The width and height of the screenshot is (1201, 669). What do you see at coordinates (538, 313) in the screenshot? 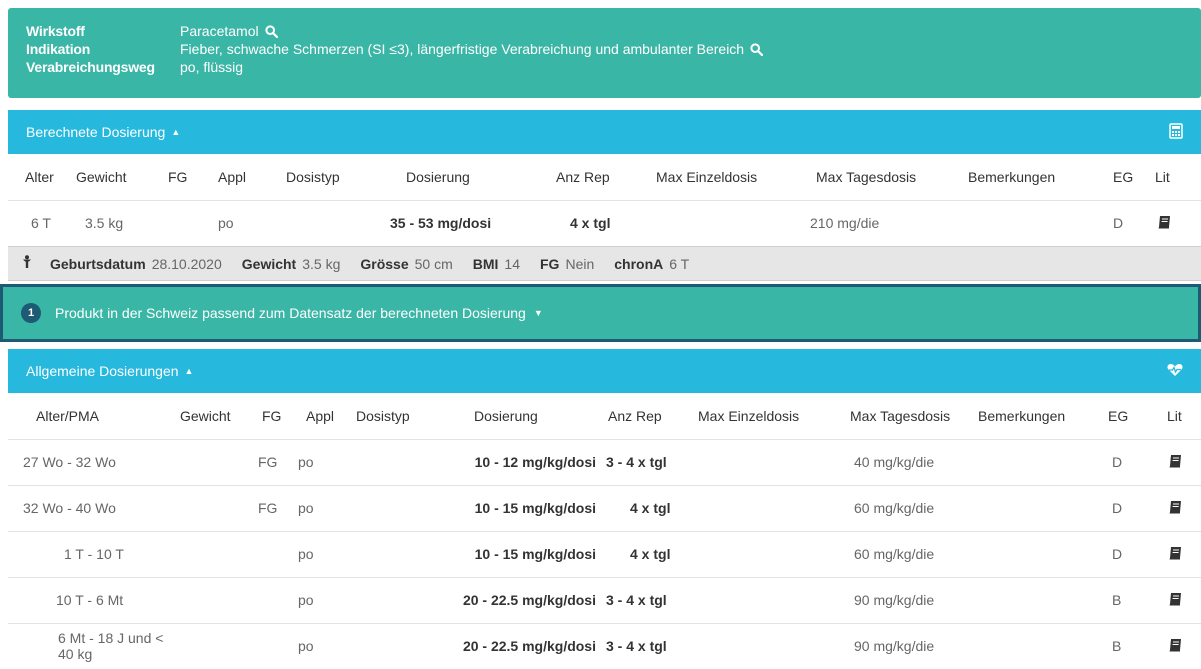
I see `caret-down-icon: ▼` at bounding box center [538, 313].